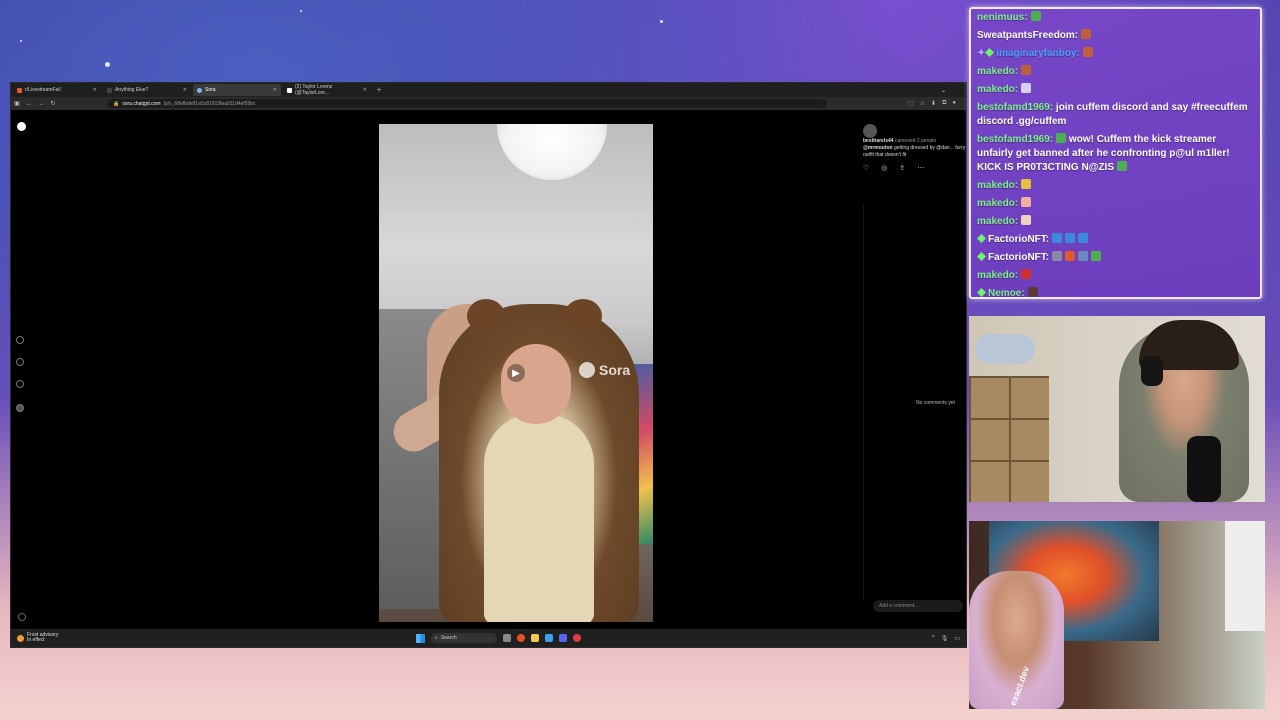 Image resolution: width=1280 pixels, height=720 pixels. What do you see at coordinates (420, 638) in the screenshot?
I see `windows-start-icon` at bounding box center [420, 638].